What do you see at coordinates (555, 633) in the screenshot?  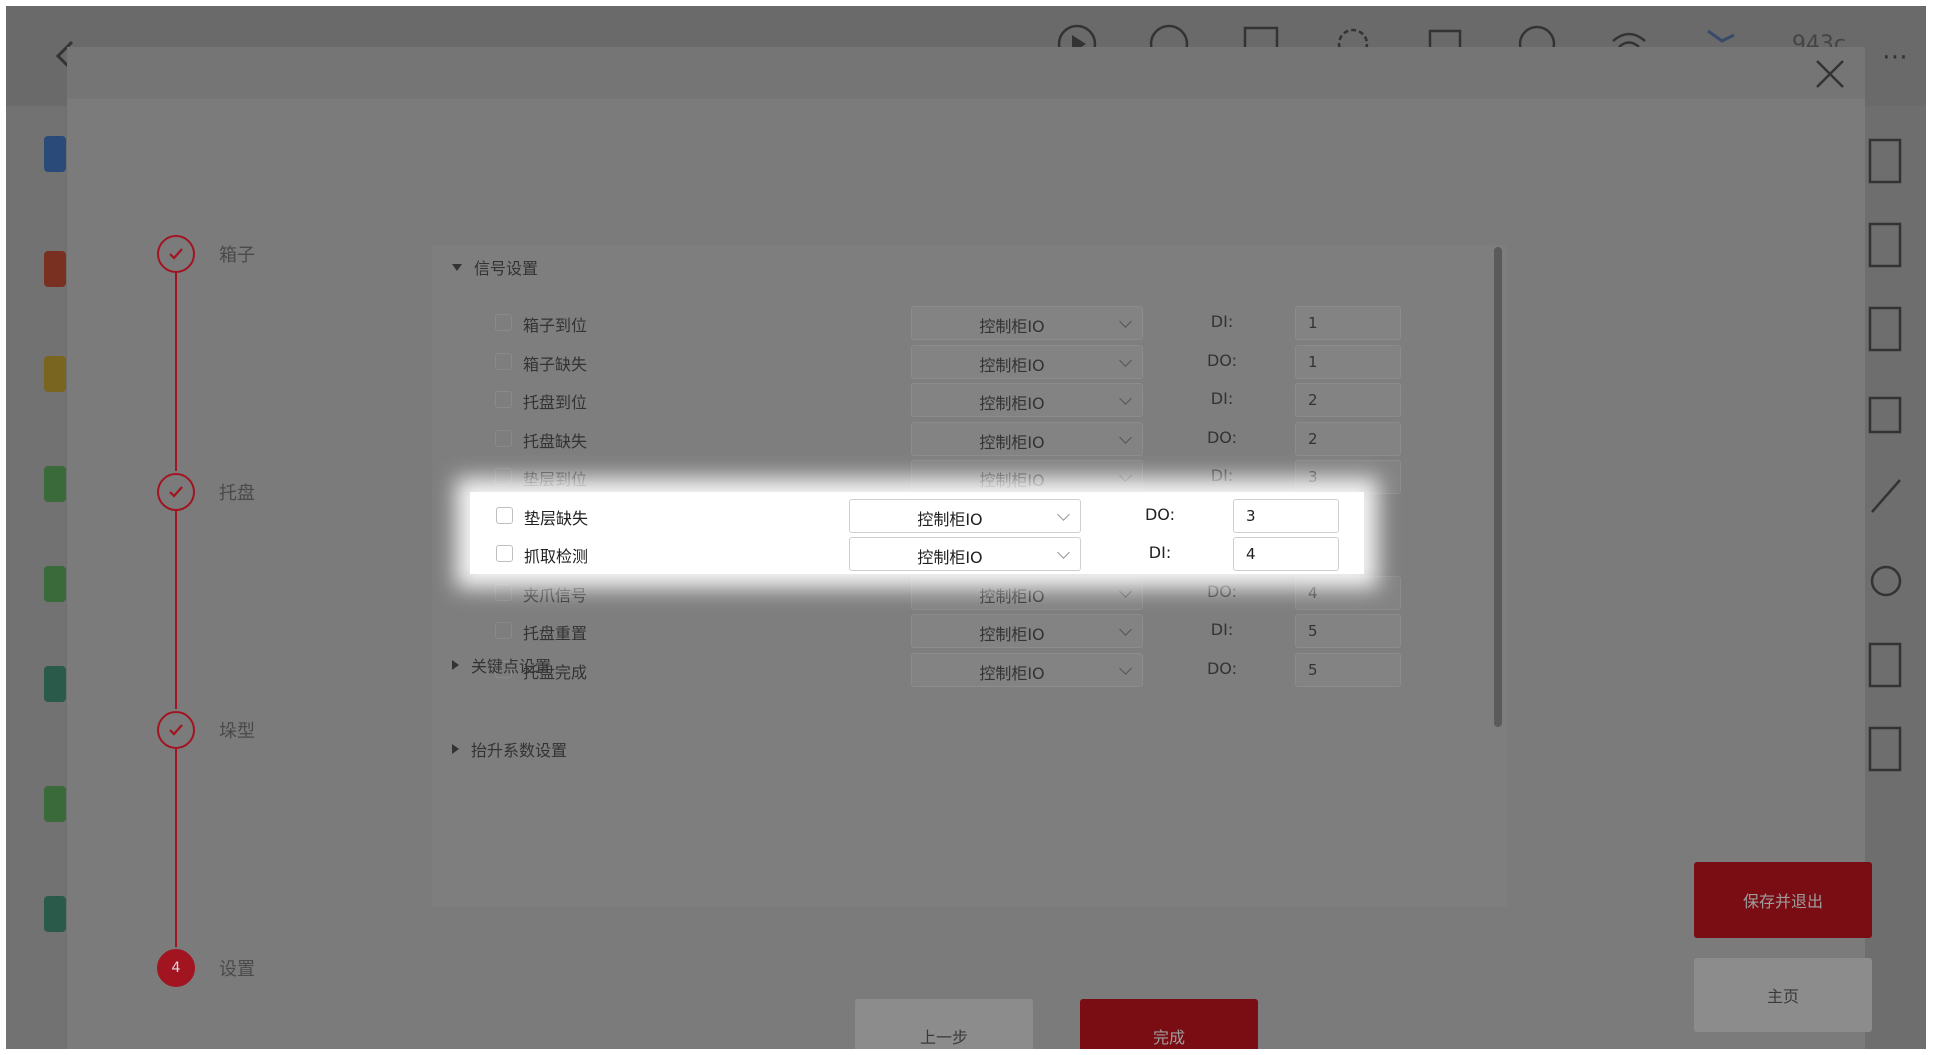 I see `row-label: 托盘重置` at bounding box center [555, 633].